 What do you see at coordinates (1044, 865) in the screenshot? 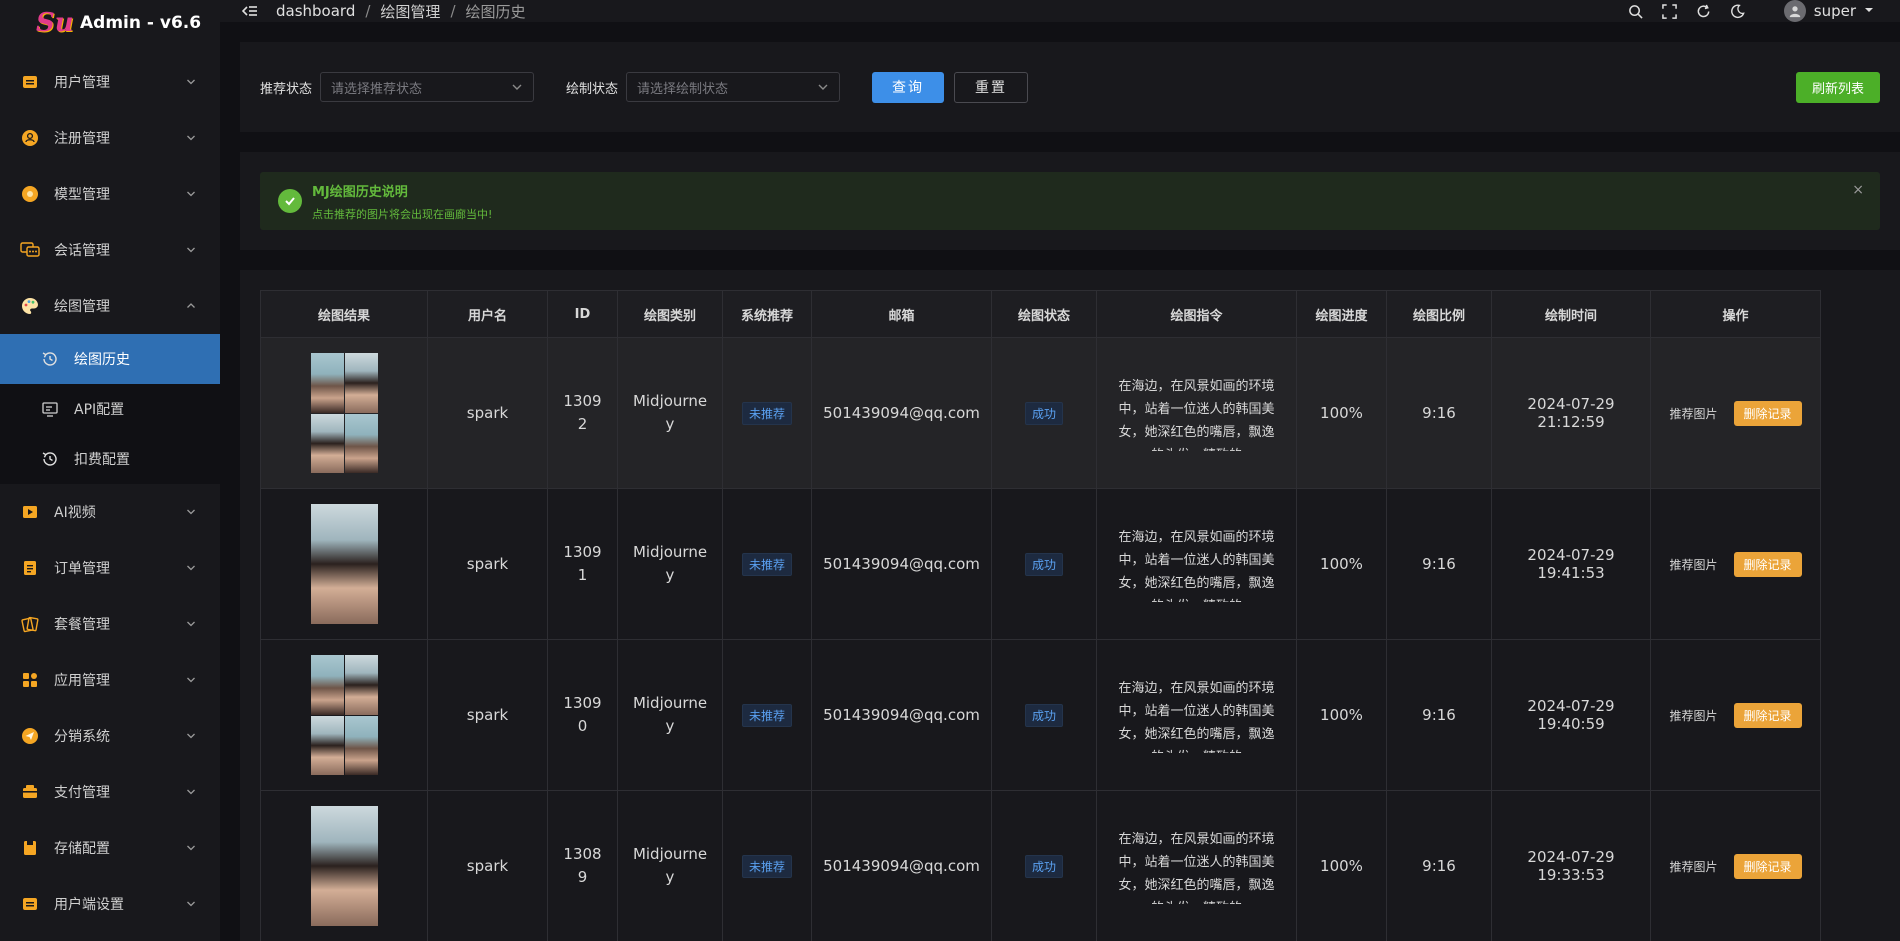
I see `cell-status: 成功` at bounding box center [1044, 865].